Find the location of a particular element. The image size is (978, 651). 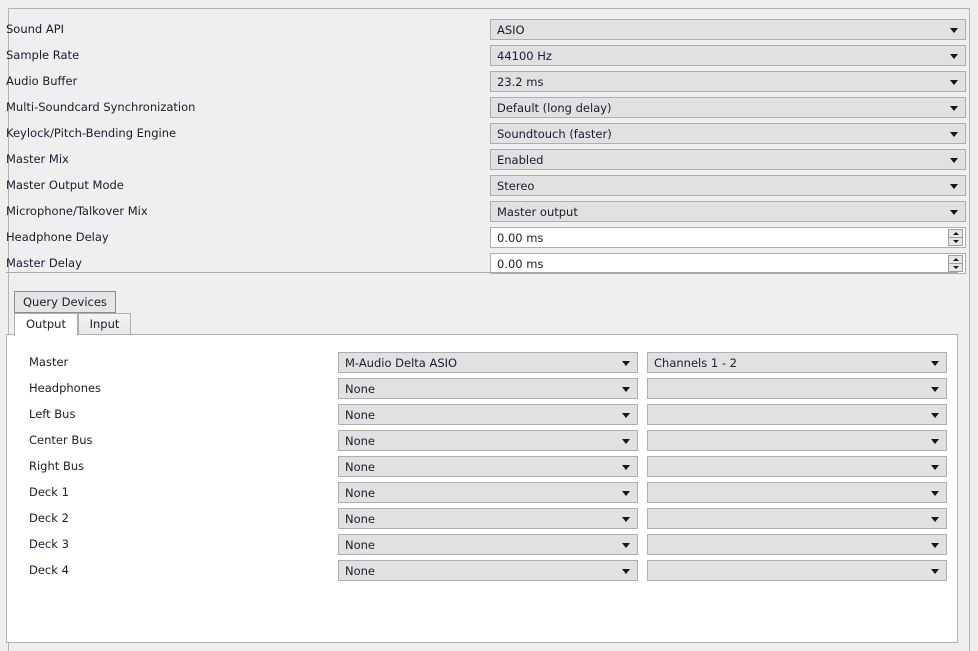

channels-deck-3-dropdown is located at coordinates (797, 544).